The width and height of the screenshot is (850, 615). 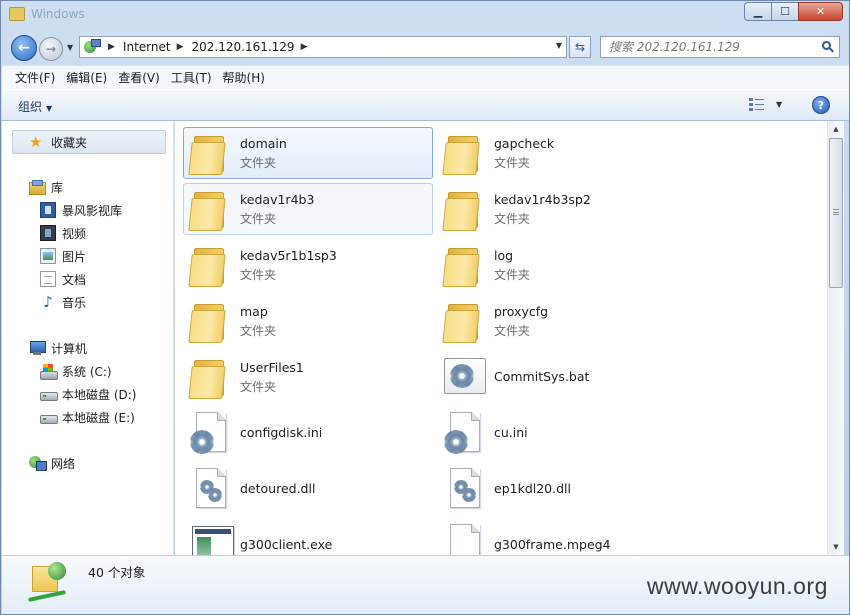 What do you see at coordinates (308, 265) in the screenshot?
I see `file-item-kedav5r1b1sp3: kedav5r1b1sp3 文件夹` at bounding box center [308, 265].